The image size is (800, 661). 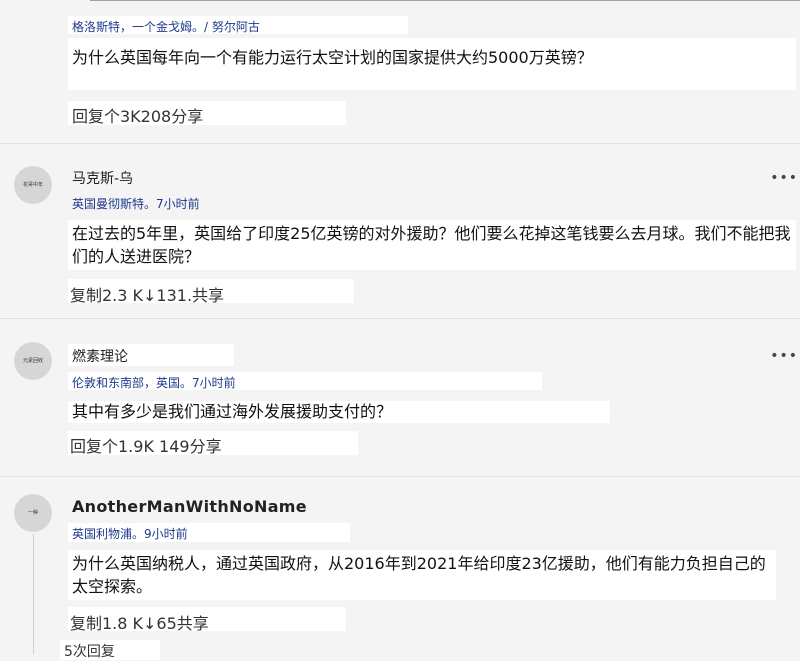 What do you see at coordinates (139, 622) in the screenshot?
I see `comment-actions: 复制1.8 K↓65共享` at bounding box center [139, 622].